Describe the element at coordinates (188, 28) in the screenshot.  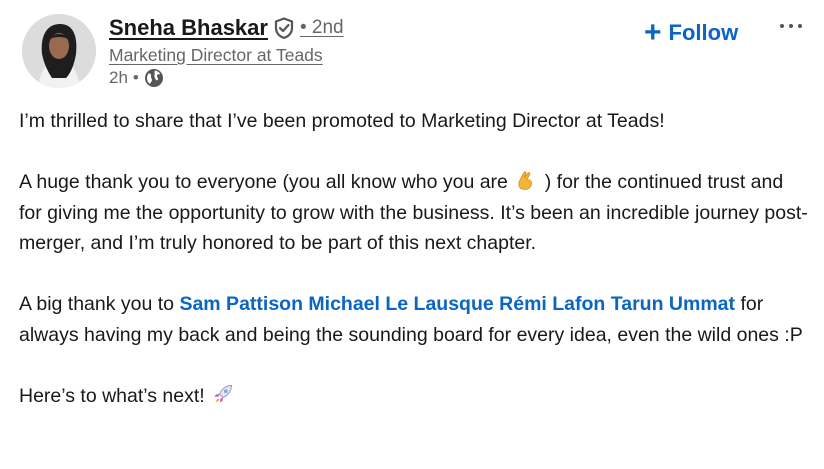
I see `author-name: Sneha Bhaskar` at that location.